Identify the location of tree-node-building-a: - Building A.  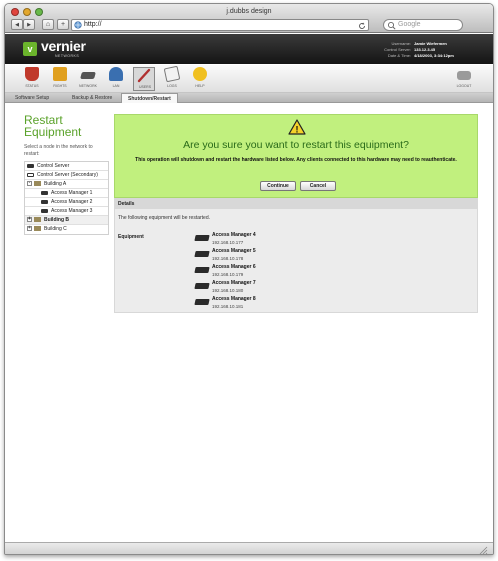
(66, 184).